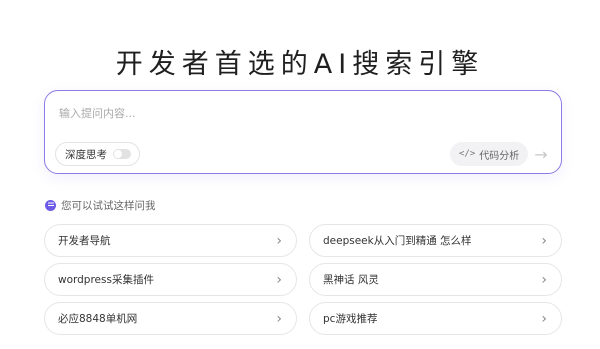 This screenshot has height=349, width=600. I want to click on code-analysis-button: </> 代码分析, so click(489, 154).